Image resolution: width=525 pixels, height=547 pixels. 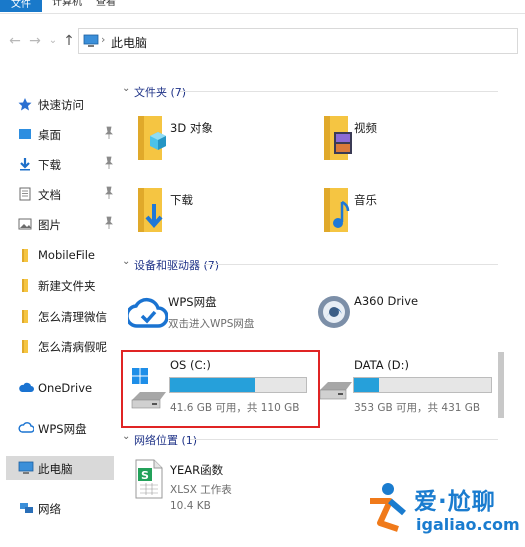 I want to click on folder-name: 音乐, so click(x=365, y=200).